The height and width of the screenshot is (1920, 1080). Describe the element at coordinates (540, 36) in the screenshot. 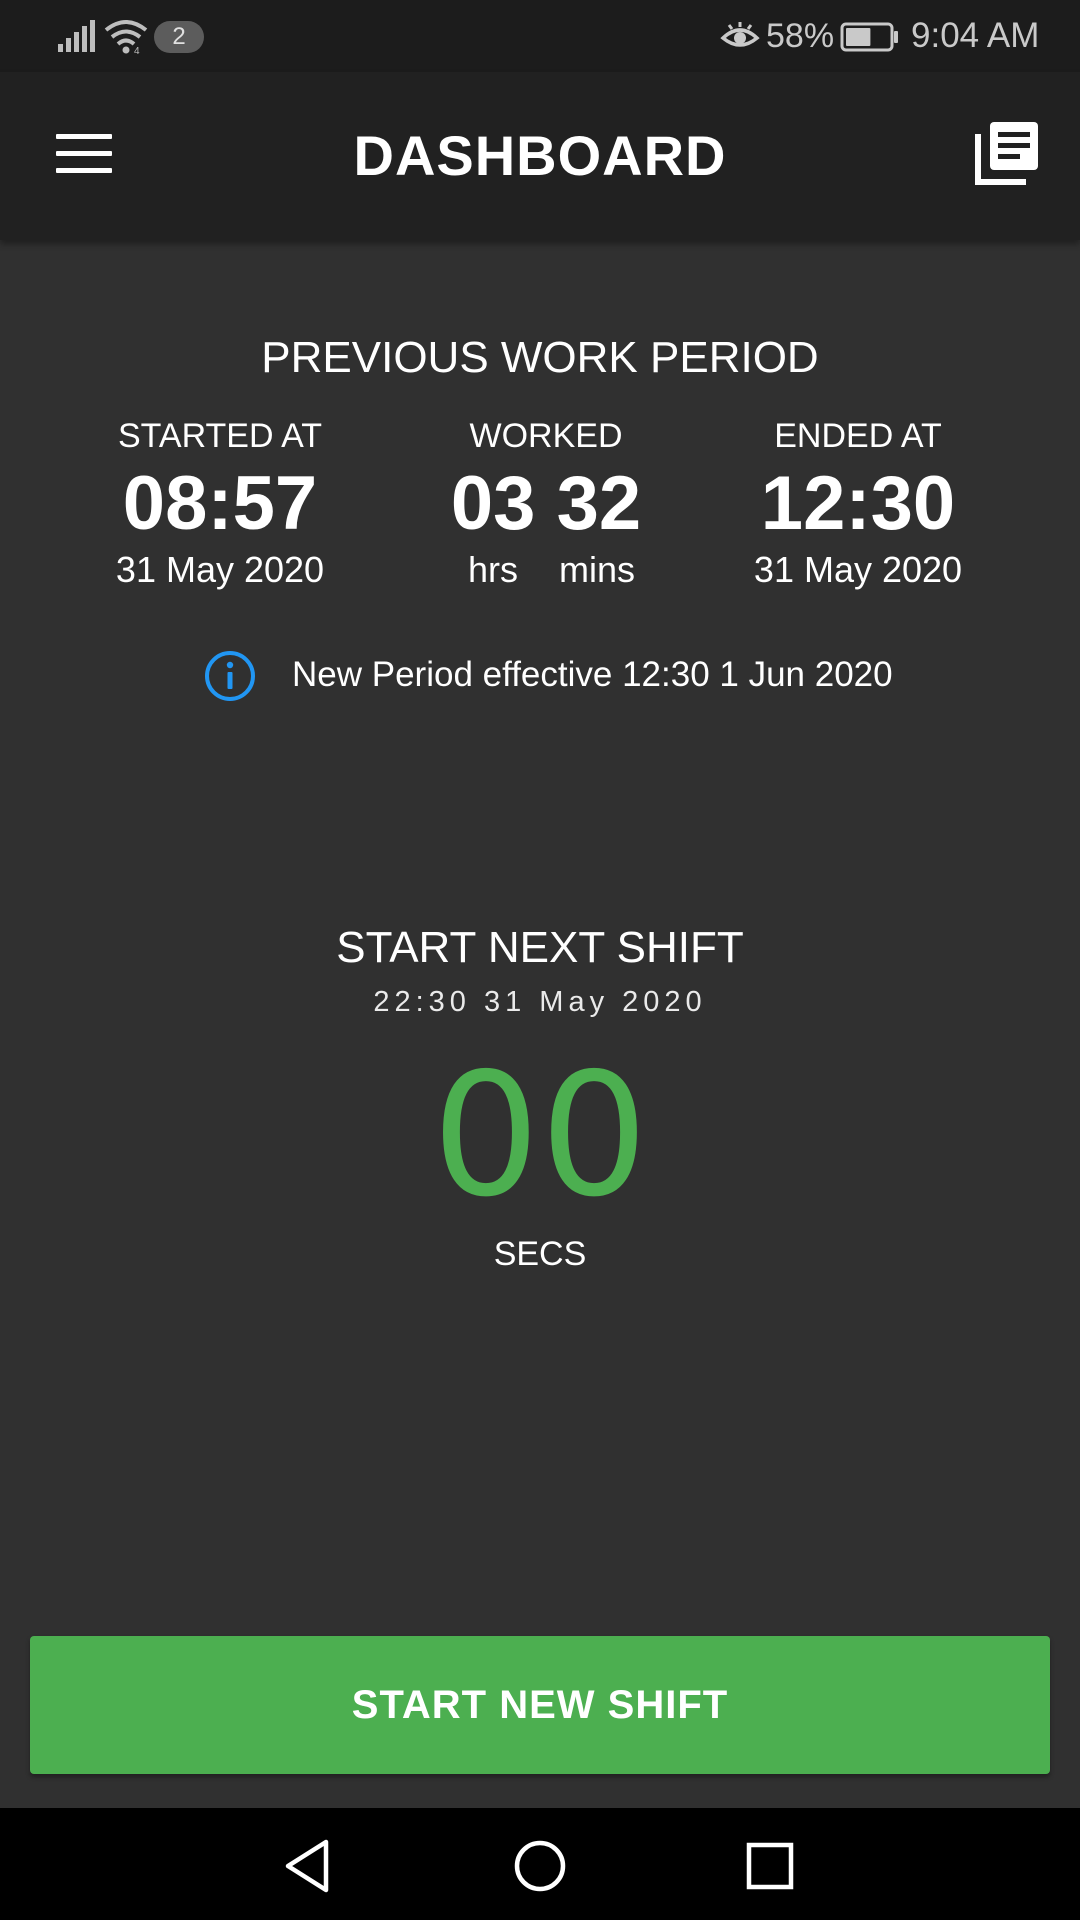

I see `status-bar: 4 2 58% 9:04 AM` at that location.